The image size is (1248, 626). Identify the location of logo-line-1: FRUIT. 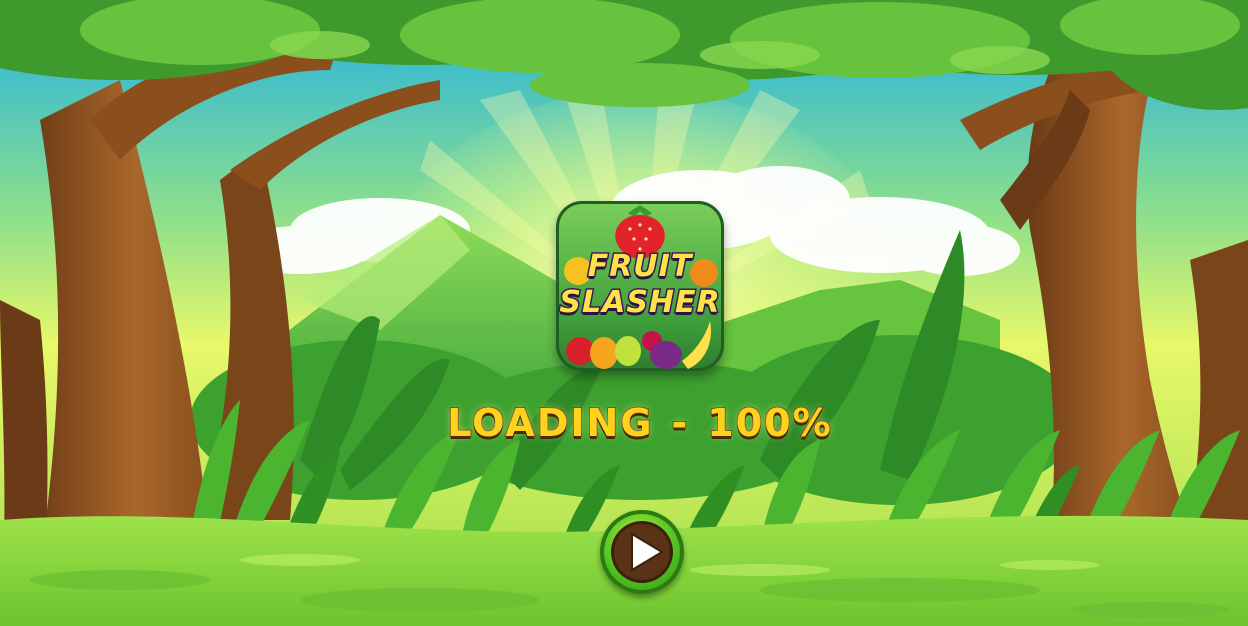
(639, 267).